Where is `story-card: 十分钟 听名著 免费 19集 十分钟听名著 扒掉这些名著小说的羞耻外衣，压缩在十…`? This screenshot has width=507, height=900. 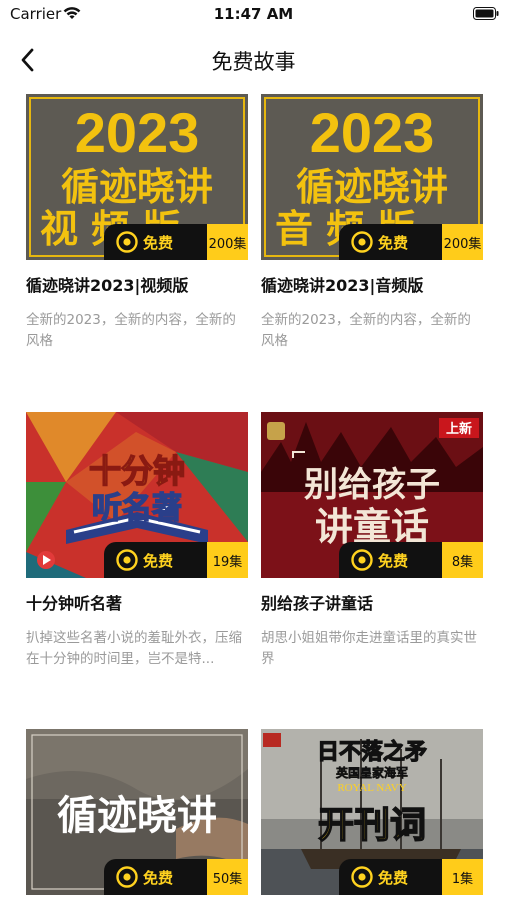
story-card: 十分钟 听名著 免费 19集 十分钟听名著 扒掉这些名著小说的羞耻外衣，压缩在十… is located at coordinates (137, 541).